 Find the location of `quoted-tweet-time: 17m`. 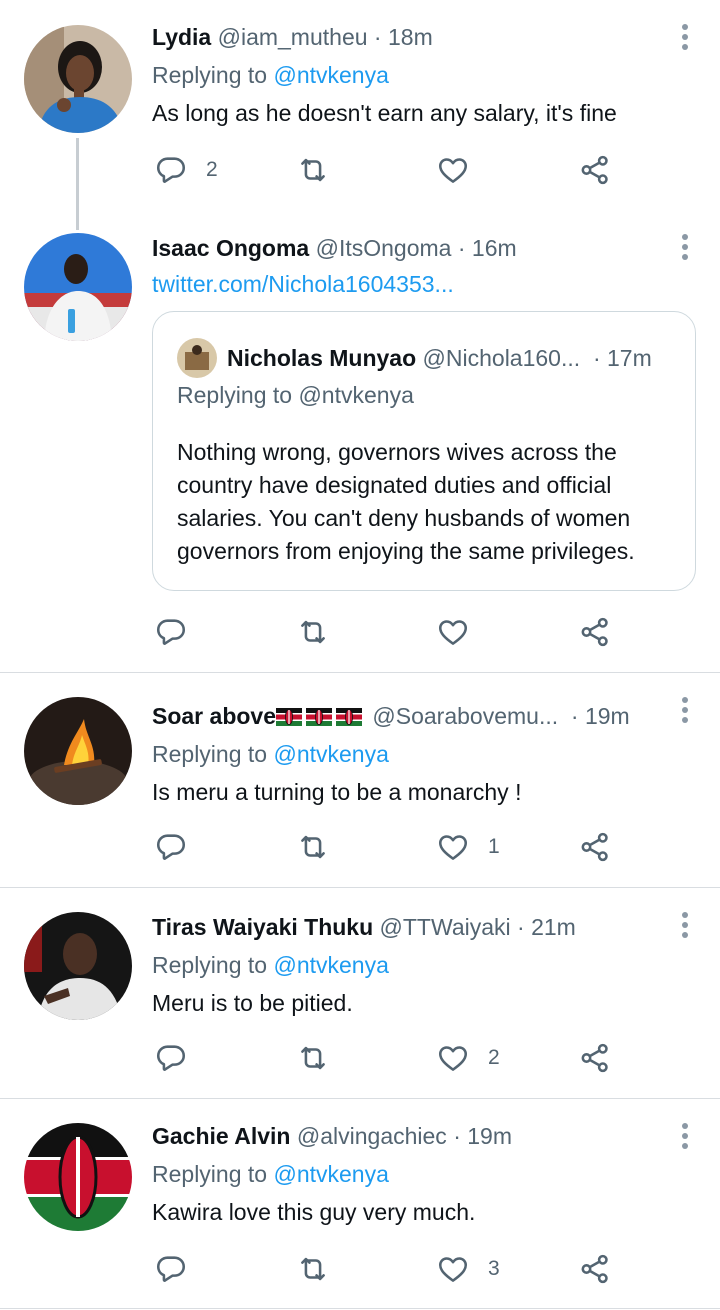

quoted-tweet-time: 17m is located at coordinates (629, 357).